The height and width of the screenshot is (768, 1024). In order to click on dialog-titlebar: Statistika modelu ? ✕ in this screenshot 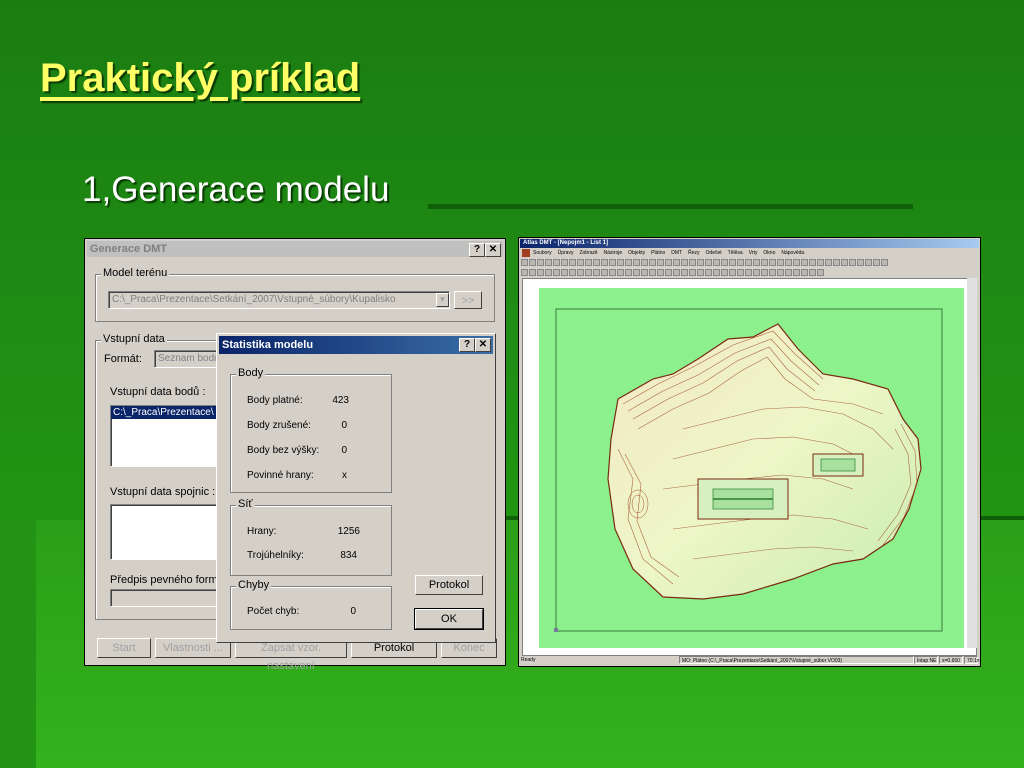, I will do `click(356, 345)`.